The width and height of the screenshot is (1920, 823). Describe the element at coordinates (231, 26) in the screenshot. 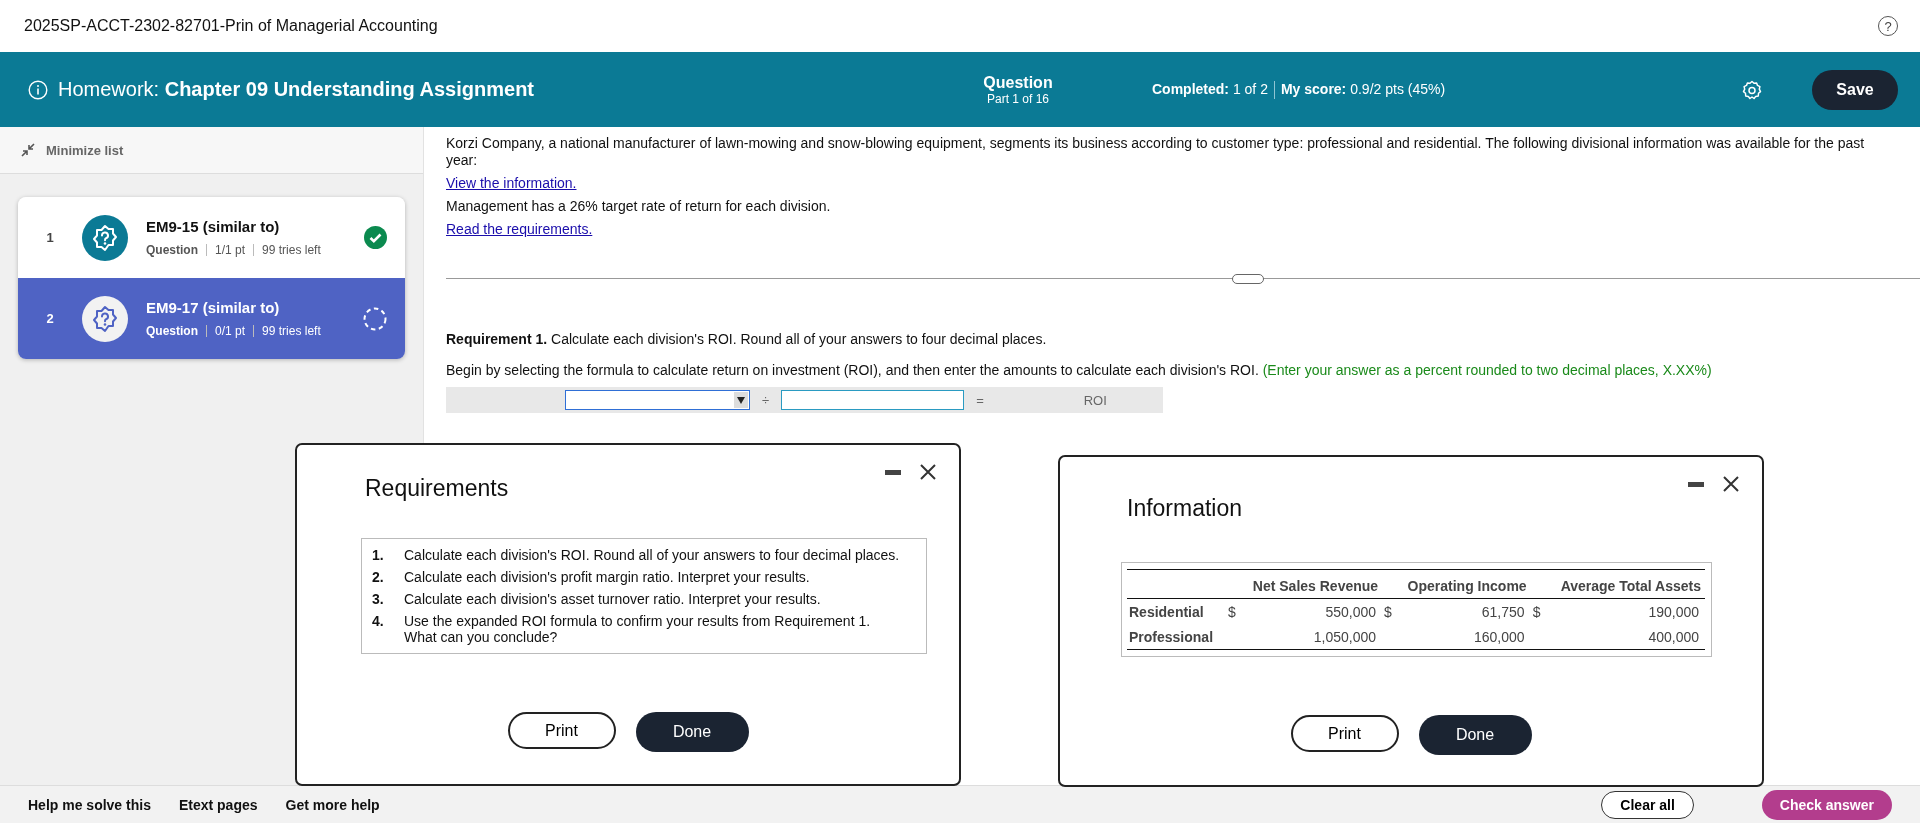

I see `course-title: 2025SP-ACCT-2302-82701-Prin of Managerial Accounting` at that location.